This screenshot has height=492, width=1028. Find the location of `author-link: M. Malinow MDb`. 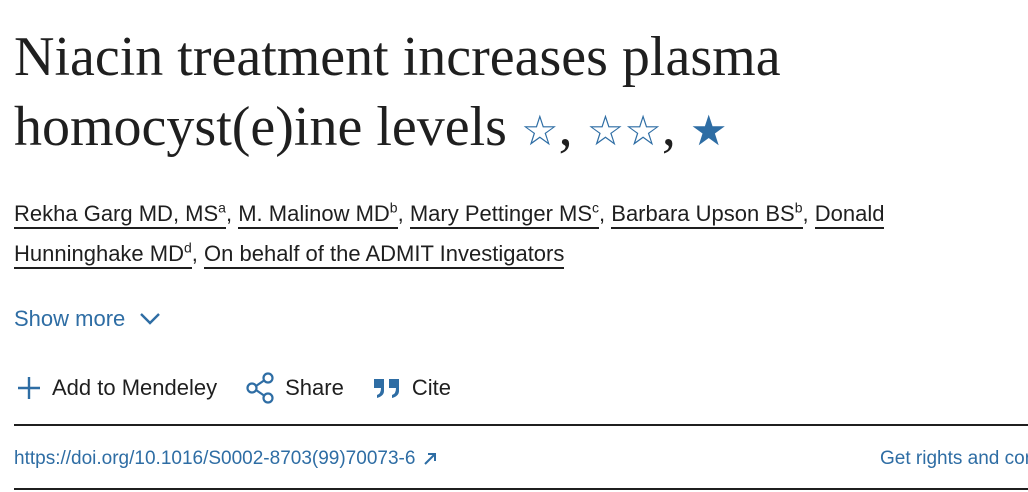

author-link: M. Malinow MDb is located at coordinates (318, 214).